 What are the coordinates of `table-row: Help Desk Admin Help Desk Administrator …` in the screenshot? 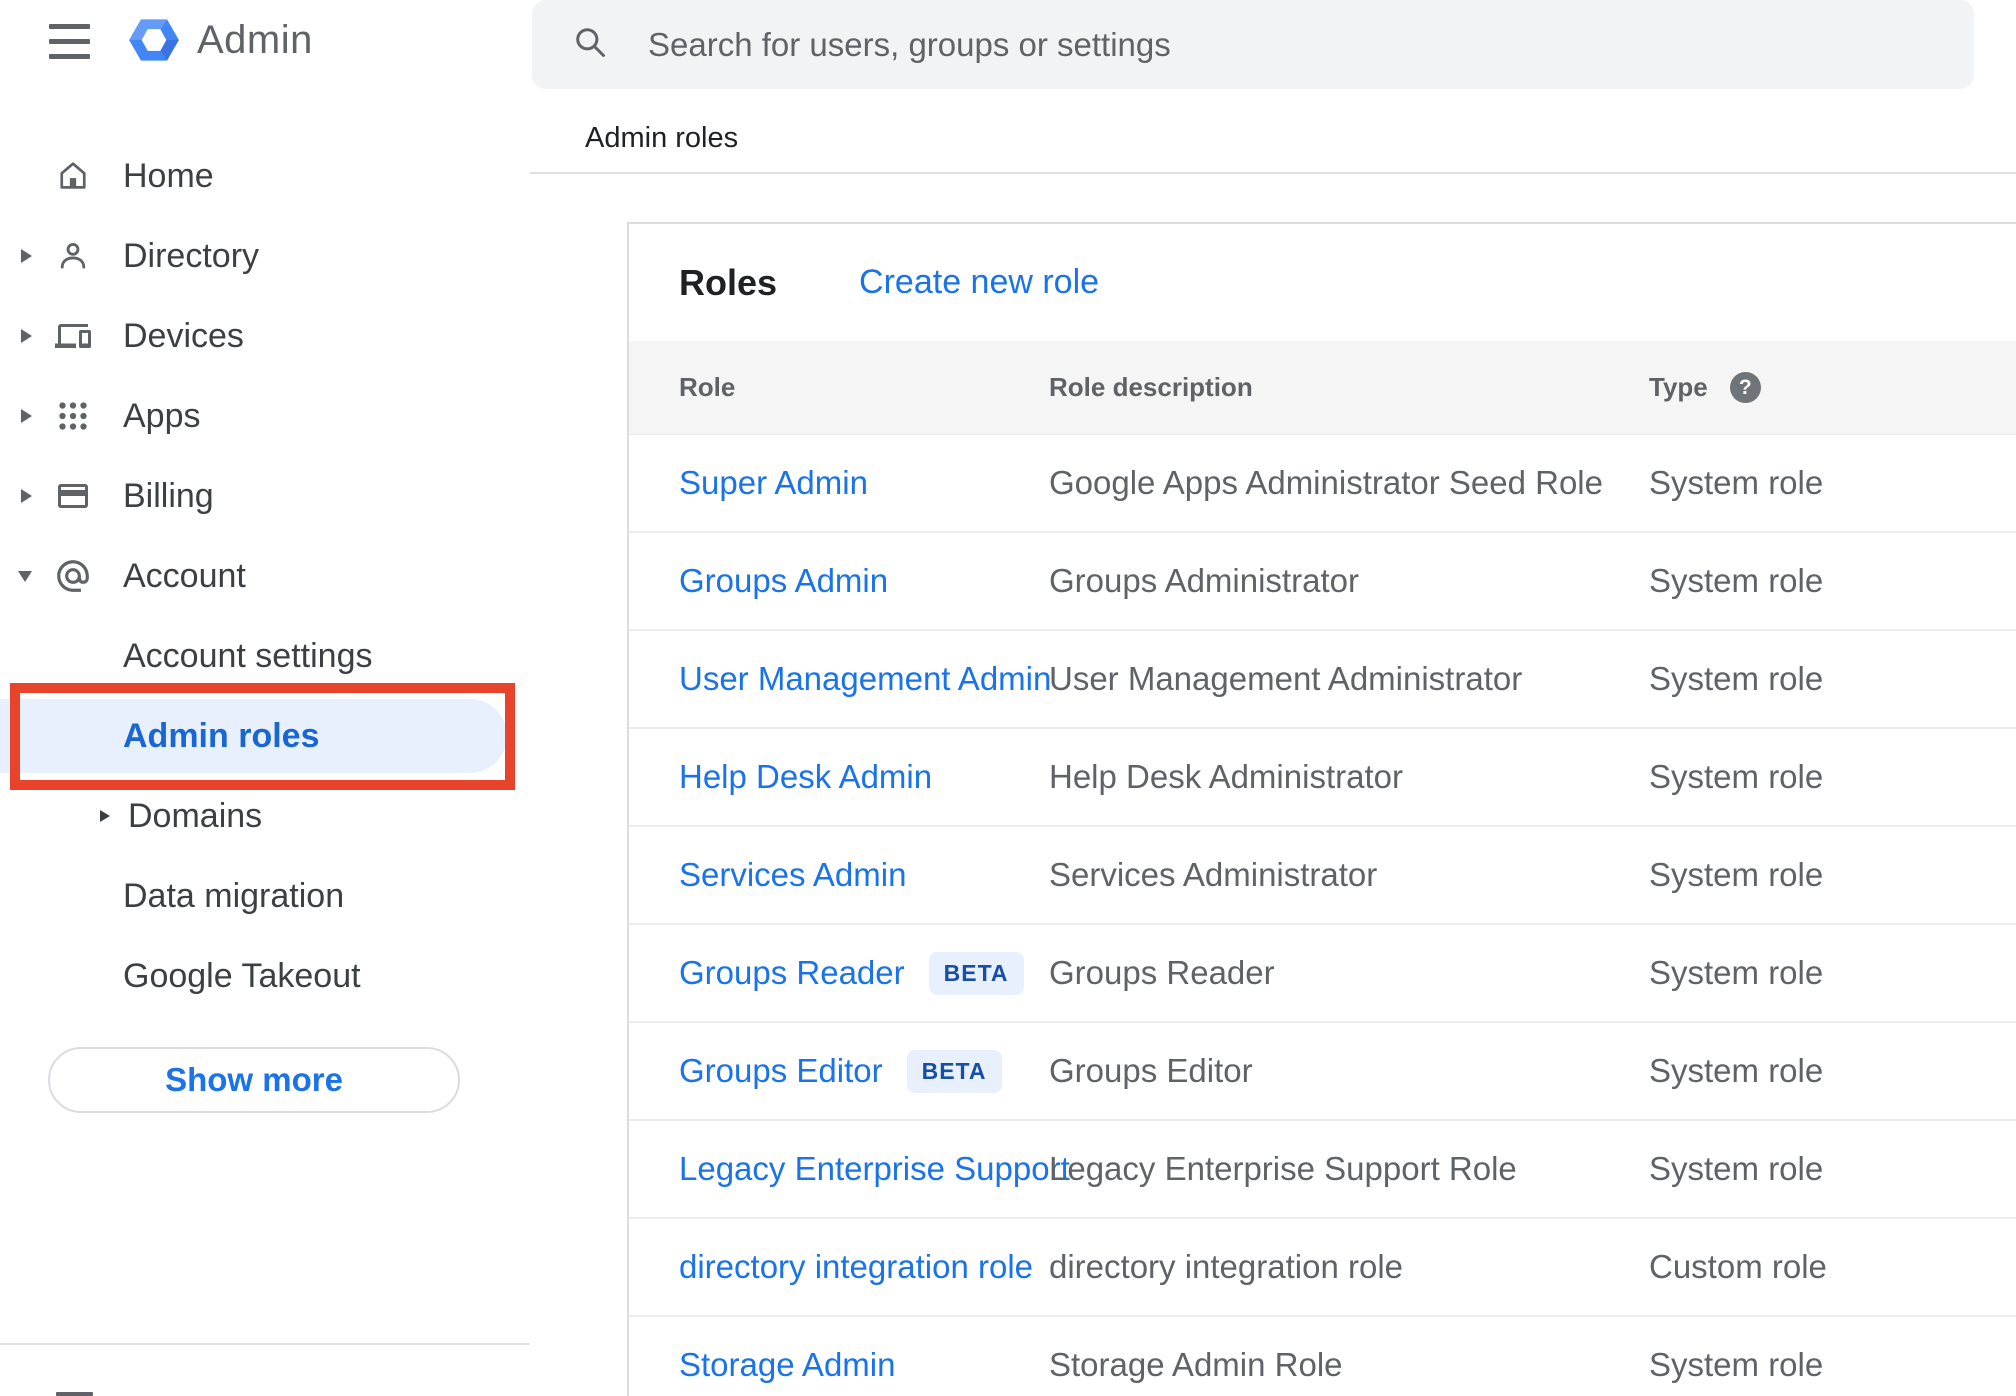 It's located at (1322, 778).